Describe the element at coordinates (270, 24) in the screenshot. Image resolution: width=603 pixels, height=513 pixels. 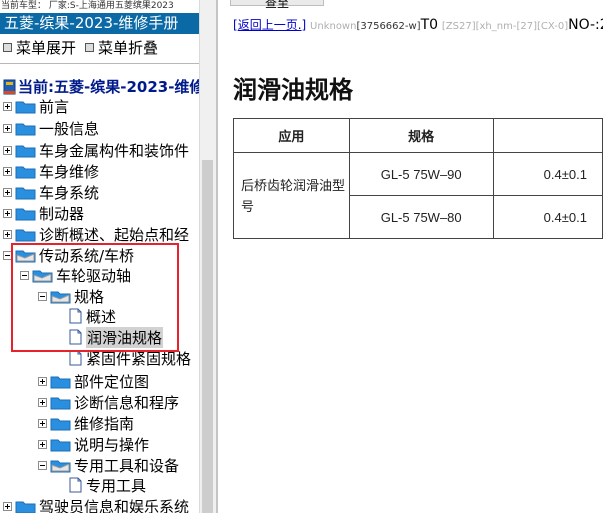
I see `back-link: 返回上一页.` at that location.